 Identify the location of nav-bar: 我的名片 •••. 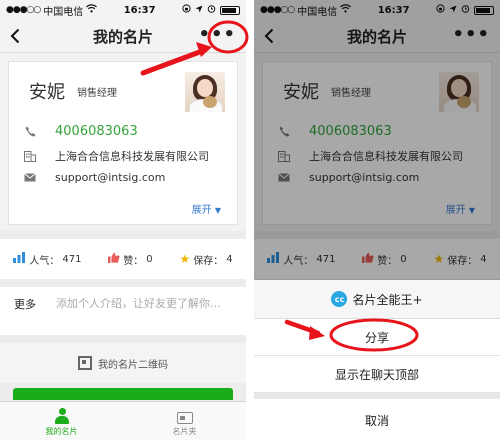
(123, 36).